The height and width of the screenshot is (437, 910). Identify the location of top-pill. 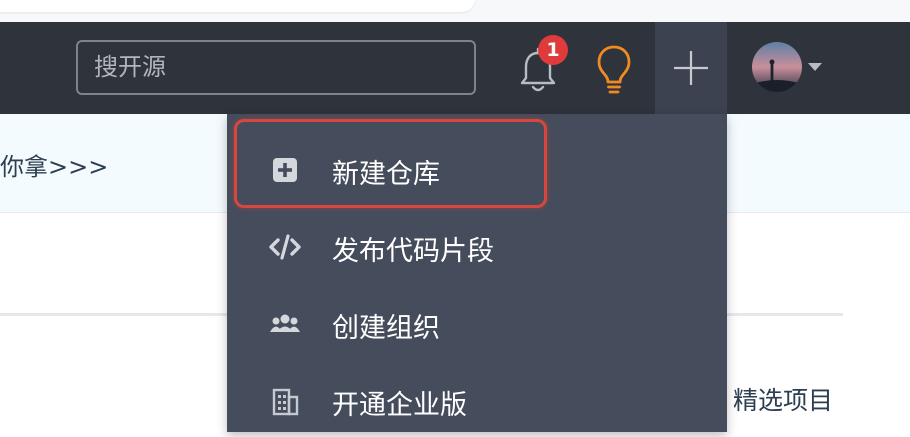
(237, 6).